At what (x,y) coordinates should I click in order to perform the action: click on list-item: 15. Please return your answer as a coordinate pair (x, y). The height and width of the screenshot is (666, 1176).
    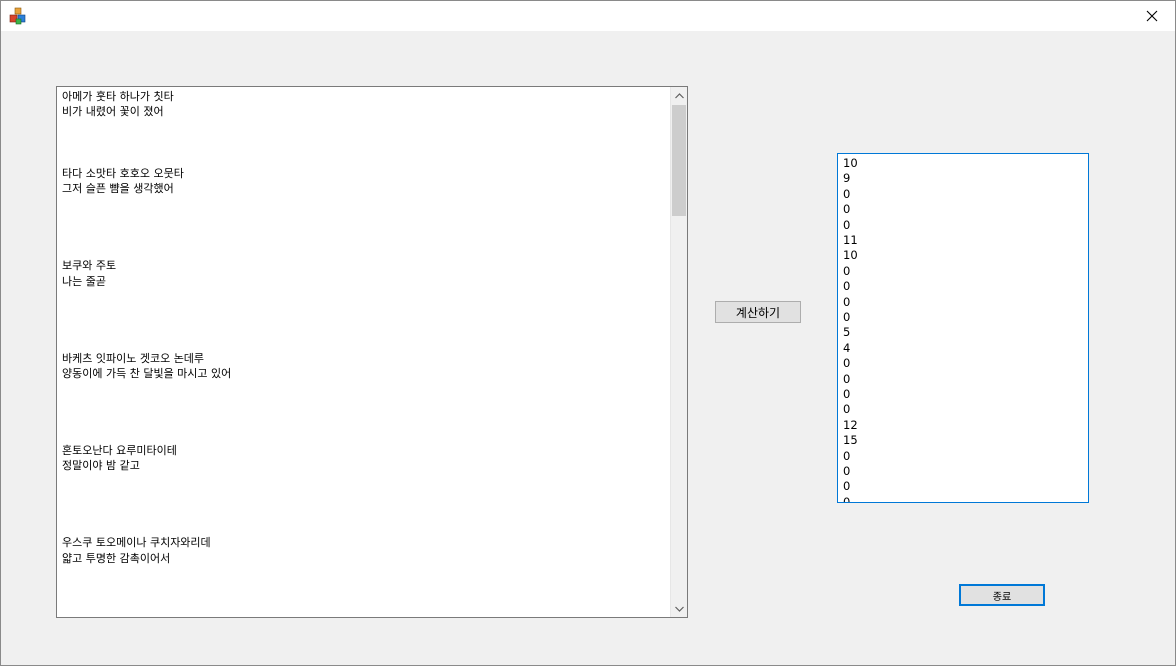
    Looking at the image, I should click on (850, 440).